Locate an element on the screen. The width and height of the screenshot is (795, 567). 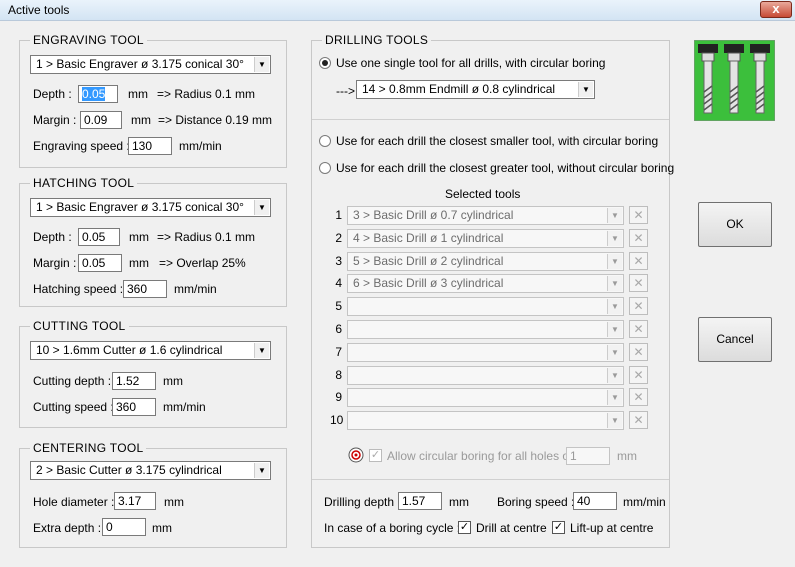
hatching-margin-input: 0.05 is located at coordinates (100, 263).